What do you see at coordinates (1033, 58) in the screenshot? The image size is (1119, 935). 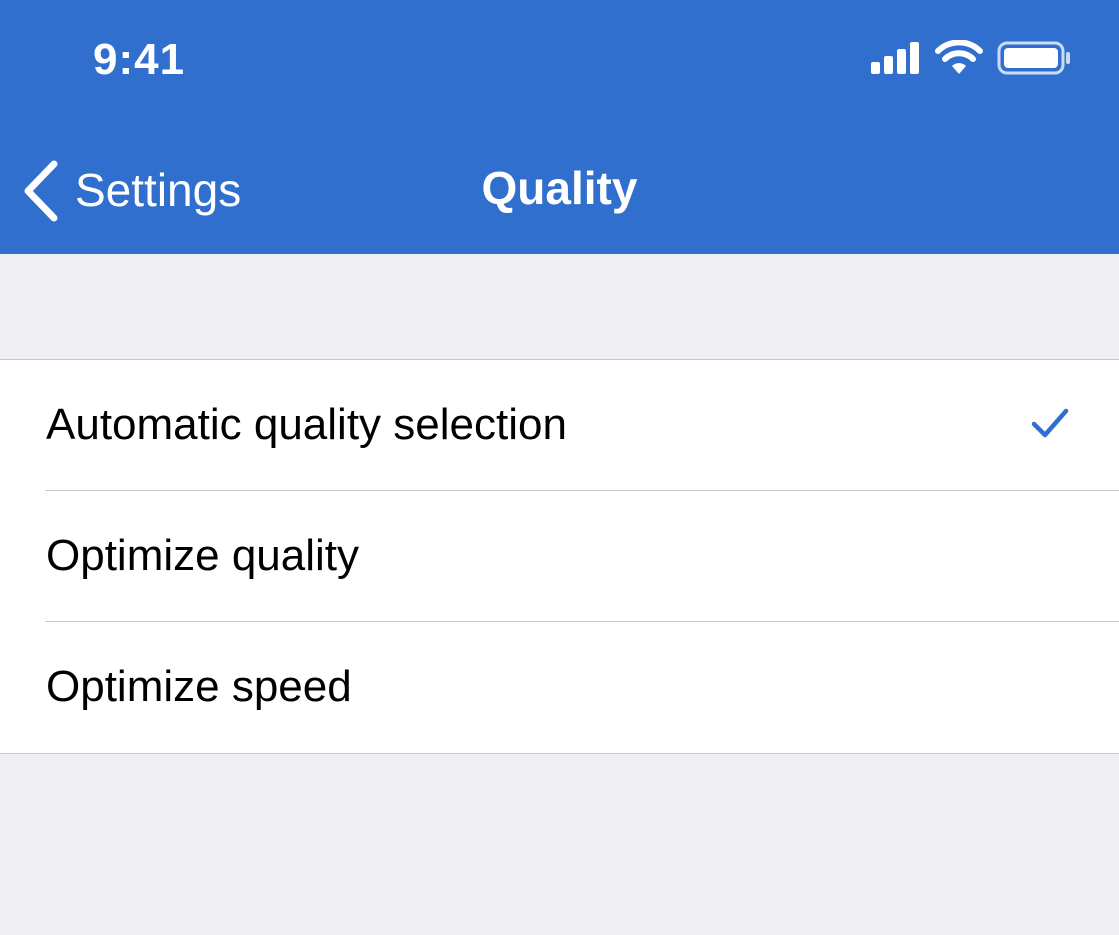 I see `battery-icon` at bounding box center [1033, 58].